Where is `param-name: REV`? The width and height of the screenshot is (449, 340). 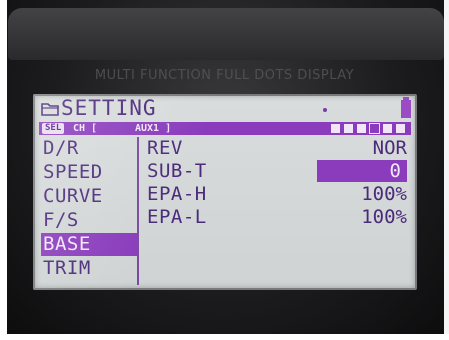 param-name: REV is located at coordinates (165, 148).